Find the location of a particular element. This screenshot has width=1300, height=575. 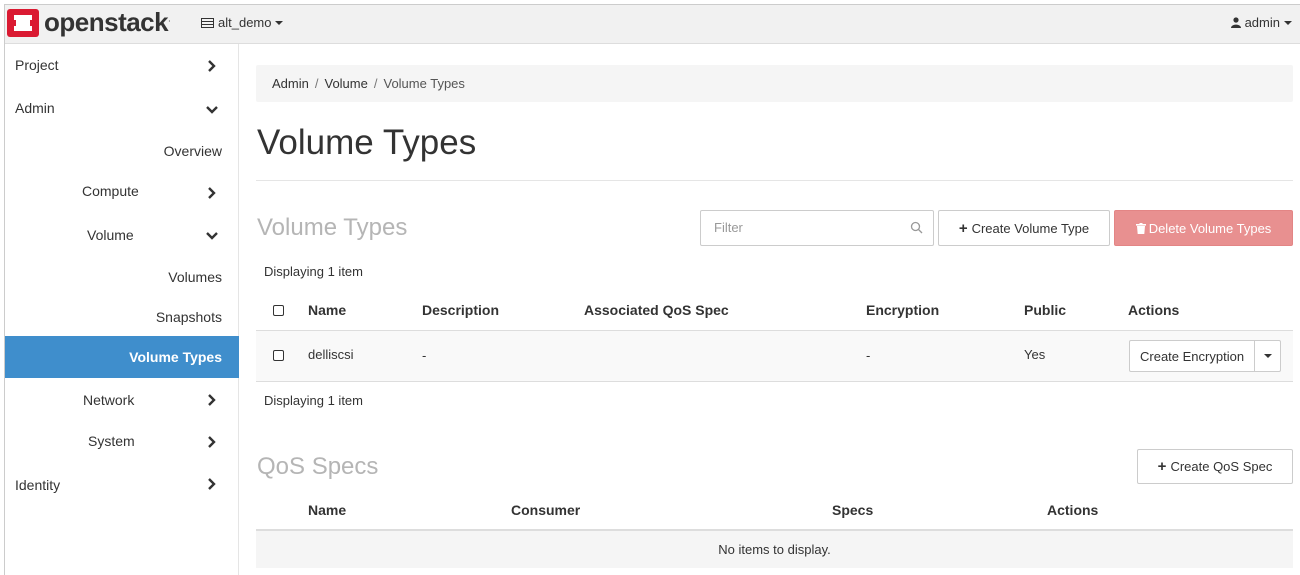

select-all-checkbox is located at coordinates (278, 310).